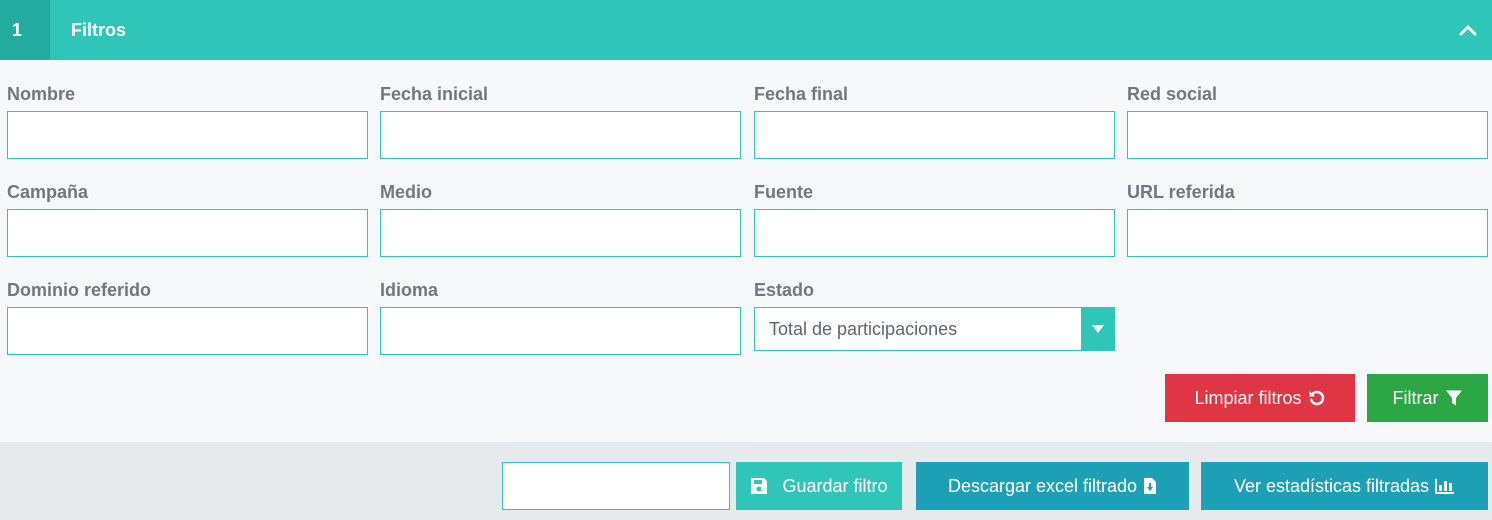  I want to click on save-filter-button: Guardar filtro, so click(819, 486).